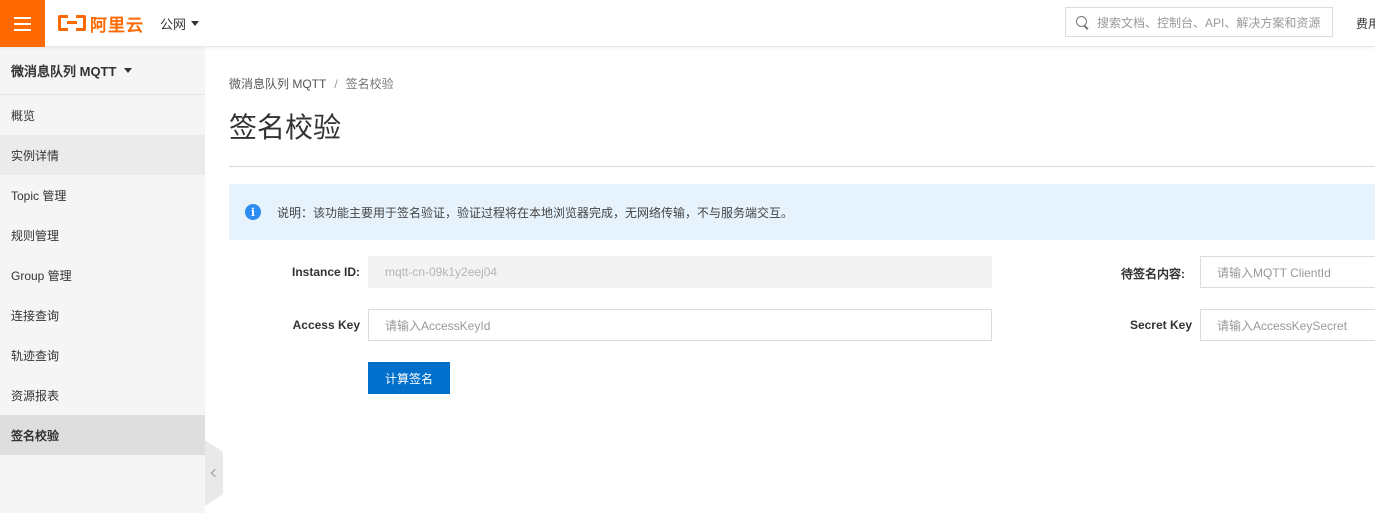 This screenshot has width=1375, height=513. I want to click on breadcrumb: 微消息队列 MQTT / 签名校验, so click(311, 83).